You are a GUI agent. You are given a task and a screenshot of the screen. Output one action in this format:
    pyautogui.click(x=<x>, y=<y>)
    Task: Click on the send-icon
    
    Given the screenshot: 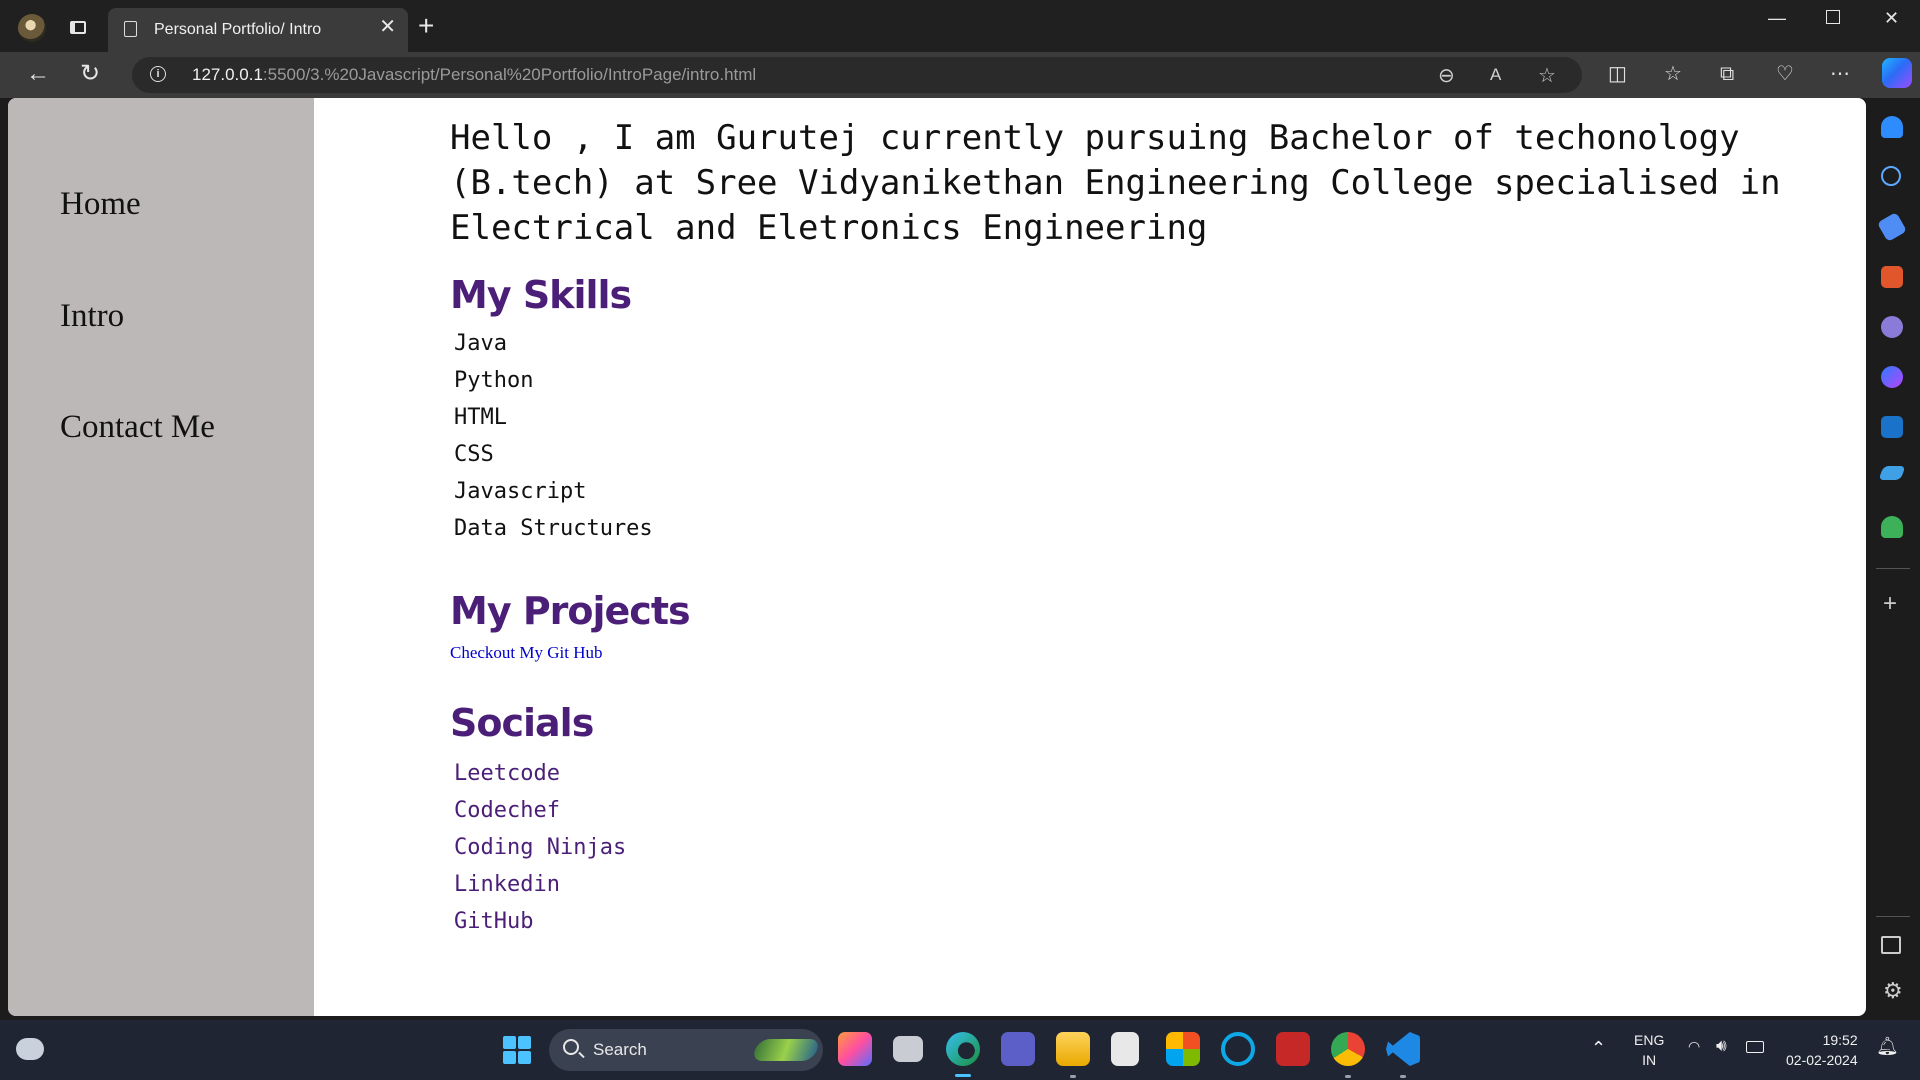 What is the action you would take?
    pyautogui.click(x=1892, y=473)
    